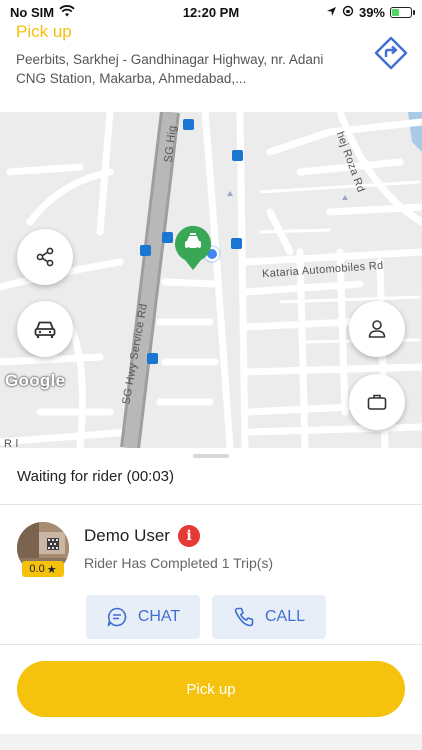 The width and height of the screenshot is (422, 750). Describe the element at coordinates (285, 616) in the screenshot. I see `call-label: CALL` at that location.